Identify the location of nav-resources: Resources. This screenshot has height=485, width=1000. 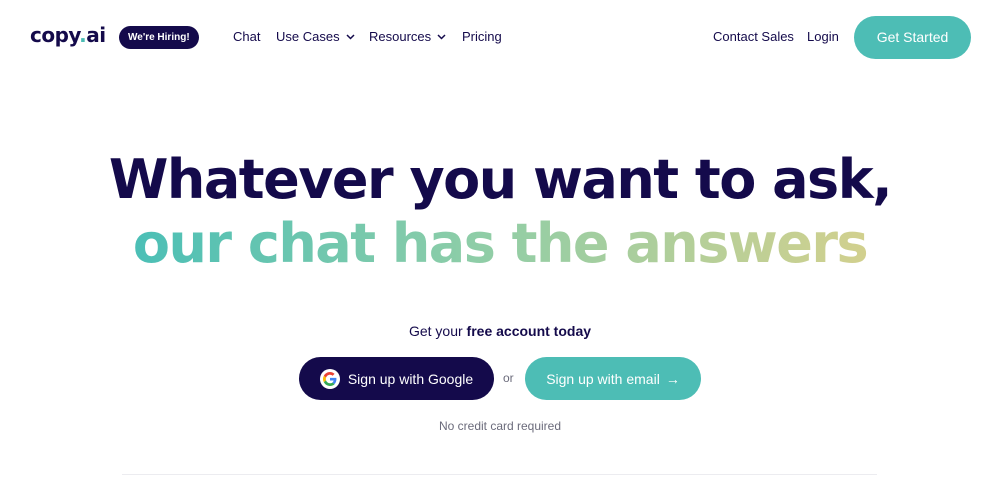
(407, 36).